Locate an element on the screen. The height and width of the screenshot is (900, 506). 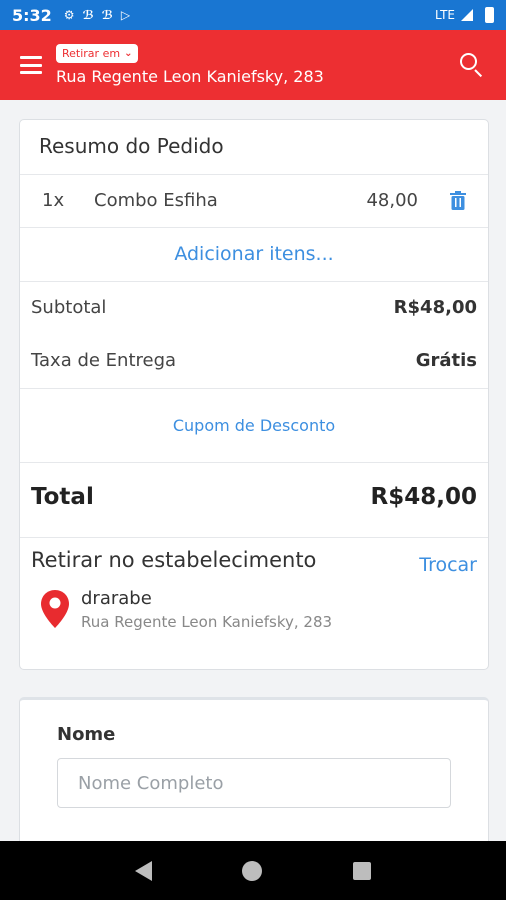
gear-icon: ⚙ is located at coordinates (69, 15).